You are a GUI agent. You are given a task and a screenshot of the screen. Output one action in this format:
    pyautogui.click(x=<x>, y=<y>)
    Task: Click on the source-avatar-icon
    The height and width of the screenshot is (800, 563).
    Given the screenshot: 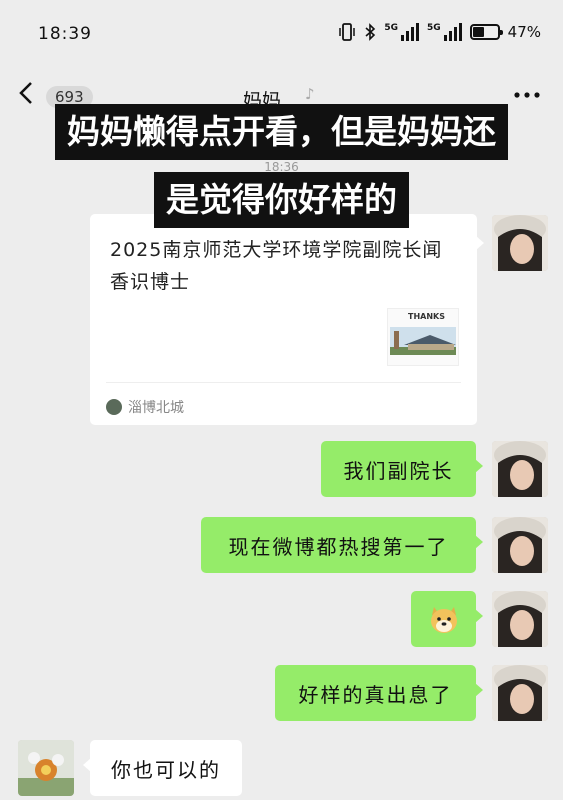 What is the action you would take?
    pyautogui.click(x=114, y=407)
    